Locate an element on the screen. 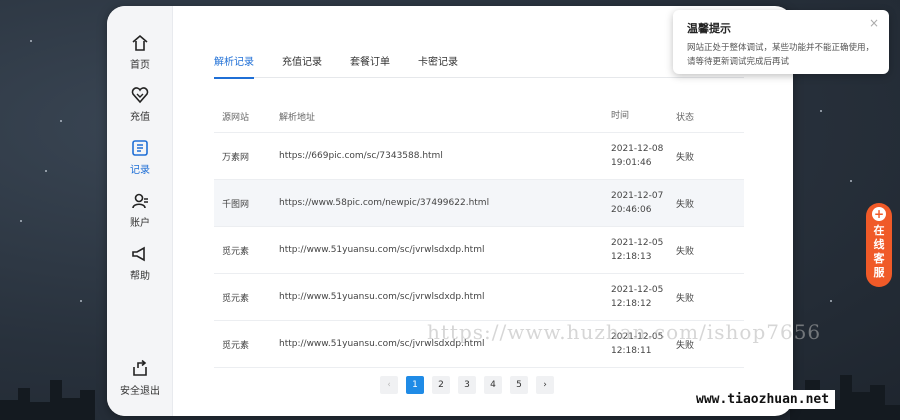 The height and width of the screenshot is (420, 900). logout-label: 安全退出 is located at coordinates (140, 391).